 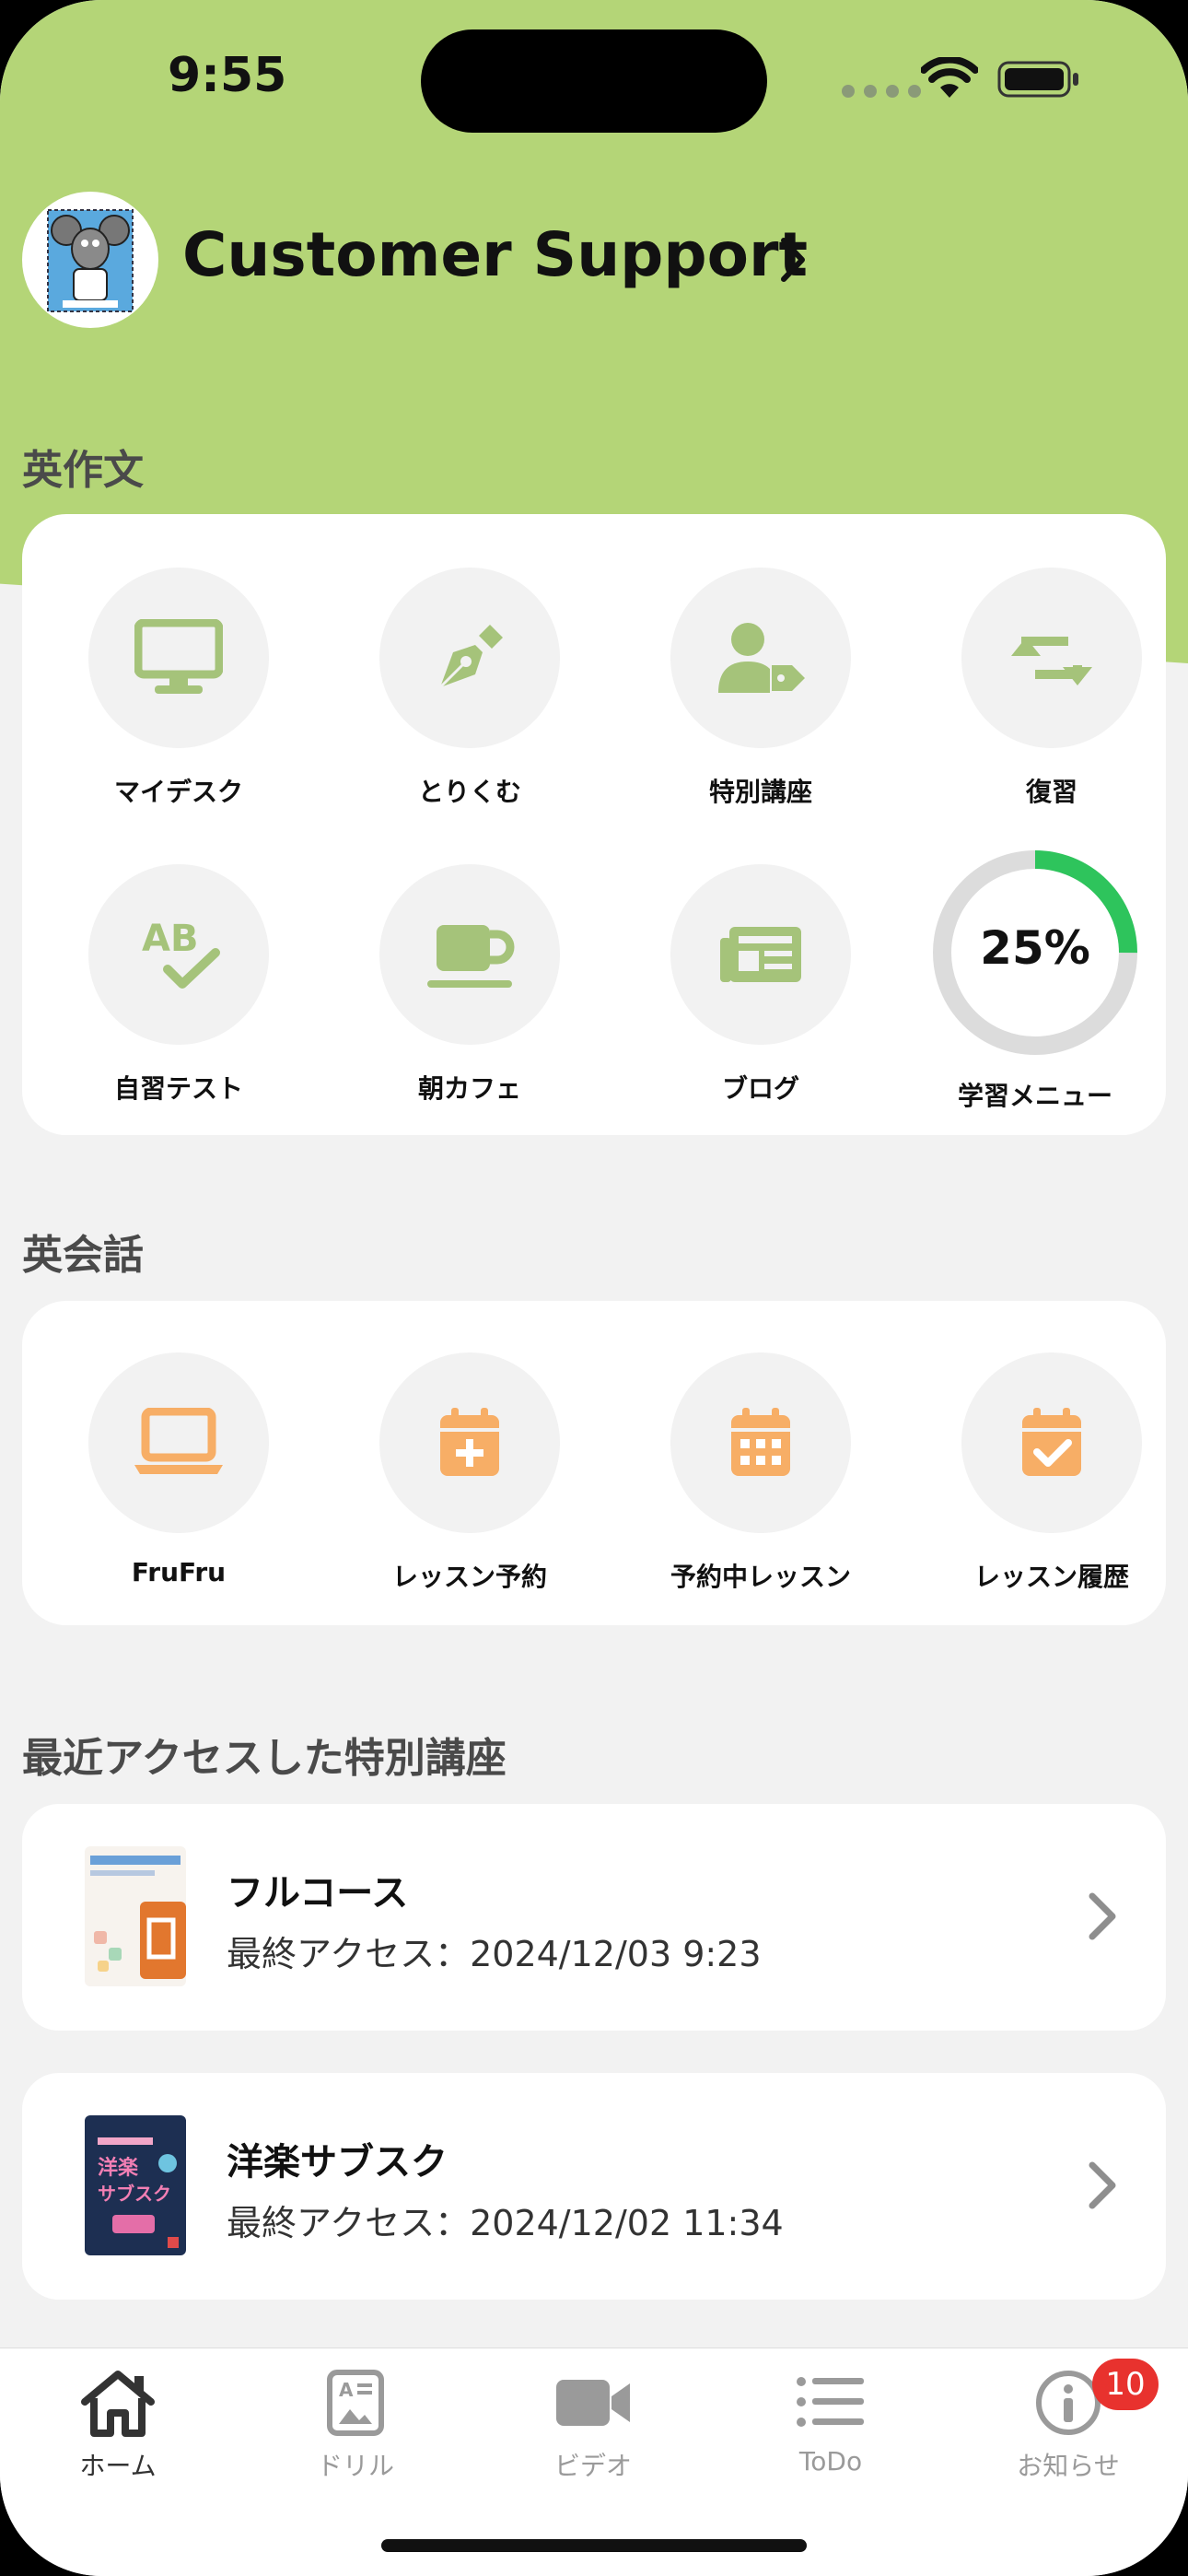 I want to click on list-item: フルコース 最終アクセス：2024/12/03 9:23, so click(x=594, y=1917).